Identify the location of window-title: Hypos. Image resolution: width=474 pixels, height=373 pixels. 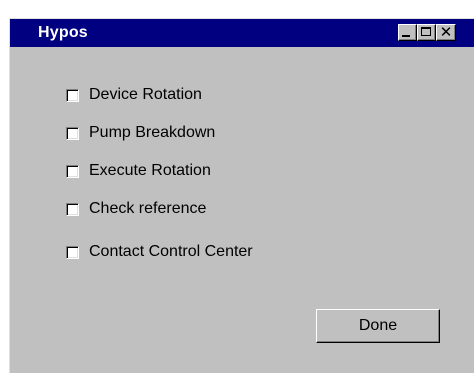
(63, 32).